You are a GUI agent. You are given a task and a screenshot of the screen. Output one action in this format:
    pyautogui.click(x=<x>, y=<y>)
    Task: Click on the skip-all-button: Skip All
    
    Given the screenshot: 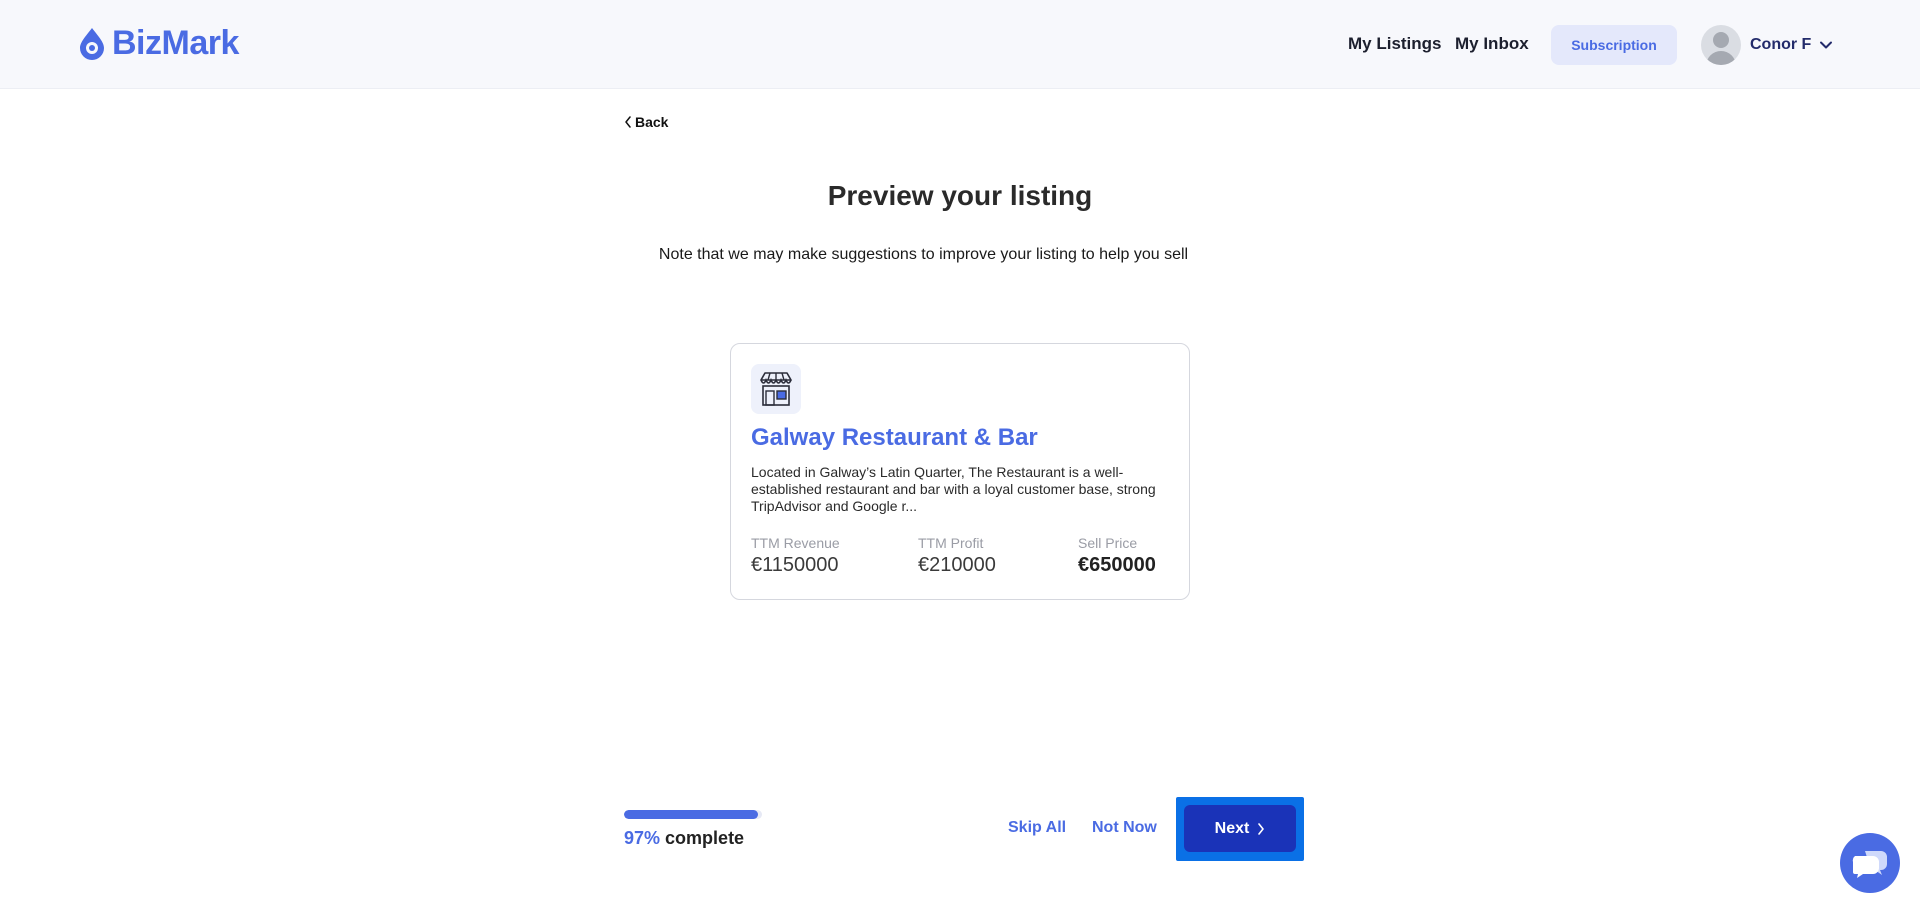 What is the action you would take?
    pyautogui.click(x=1037, y=828)
    